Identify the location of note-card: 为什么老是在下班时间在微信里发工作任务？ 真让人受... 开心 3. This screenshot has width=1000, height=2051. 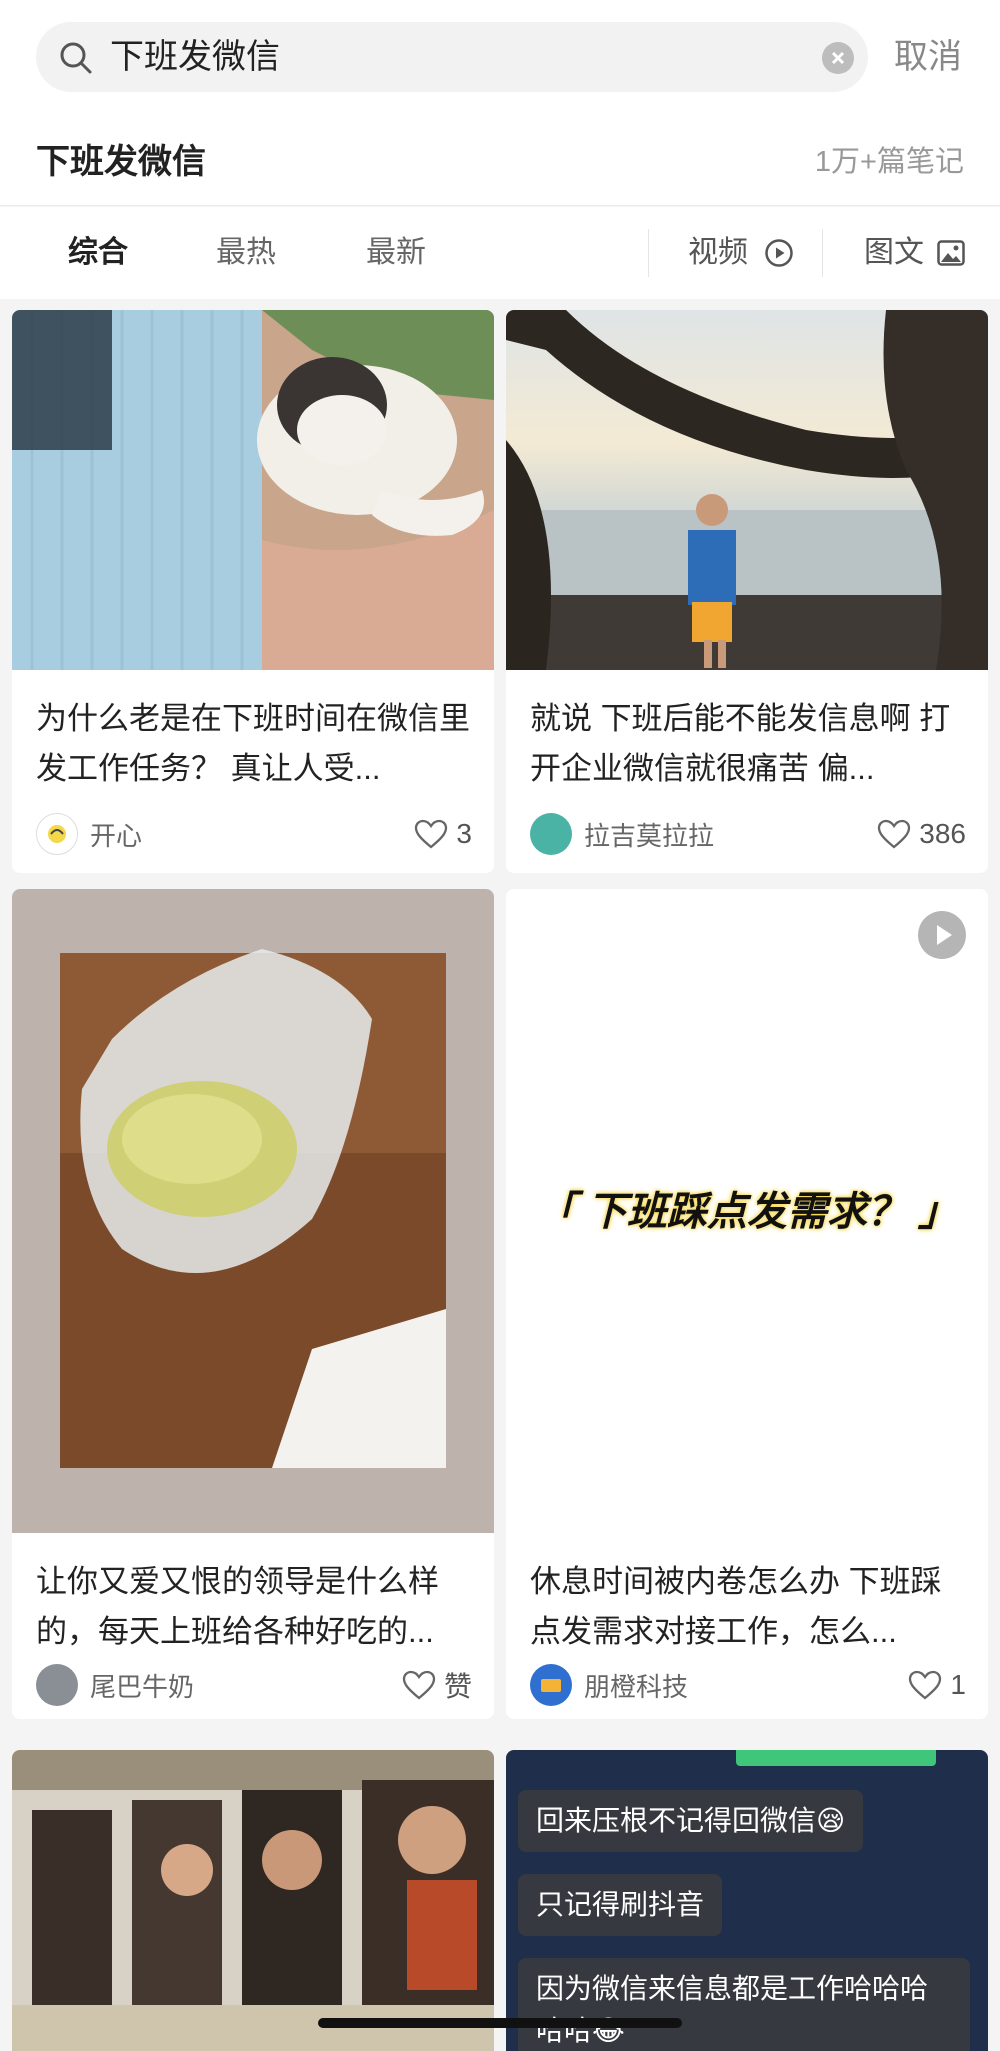
(253, 591).